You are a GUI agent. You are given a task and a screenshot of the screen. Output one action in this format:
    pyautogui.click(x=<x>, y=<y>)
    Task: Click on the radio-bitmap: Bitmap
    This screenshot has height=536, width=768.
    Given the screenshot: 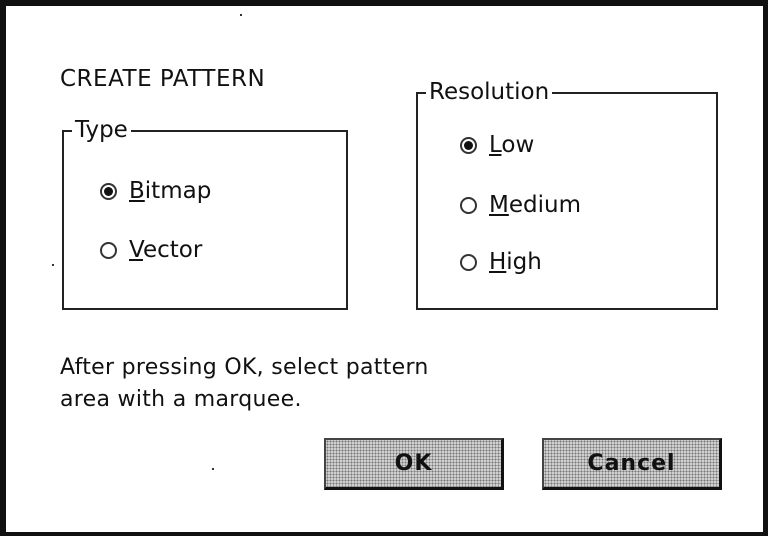 What is the action you would take?
    pyautogui.click(x=155, y=191)
    